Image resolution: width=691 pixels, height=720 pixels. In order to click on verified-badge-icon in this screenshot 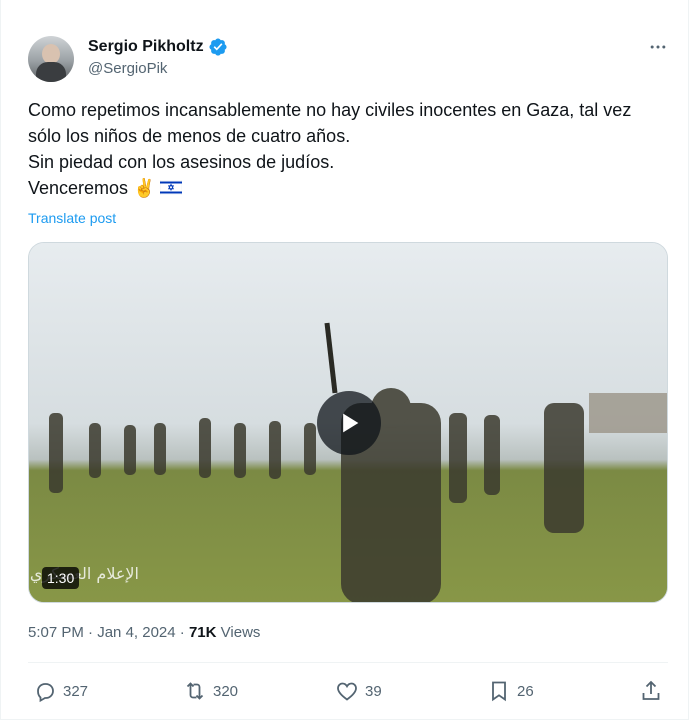, I will do `click(218, 47)`.